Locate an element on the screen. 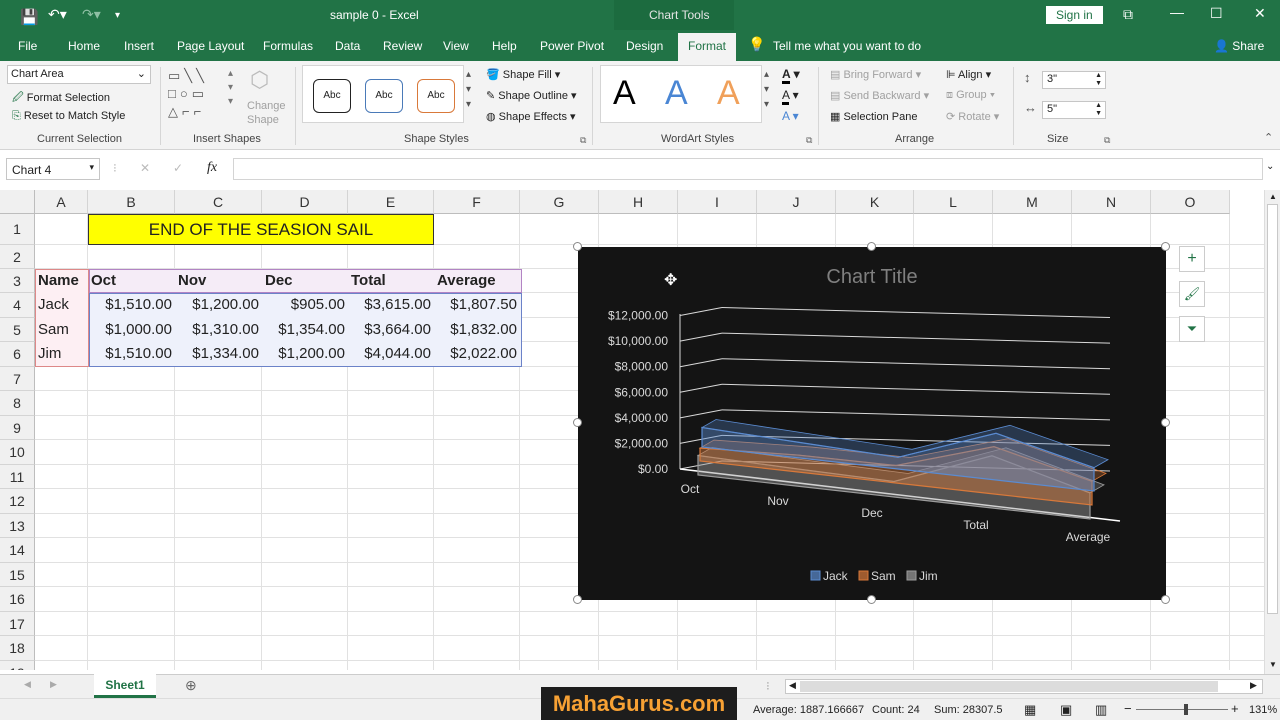 The width and height of the screenshot is (1280, 720). row-header-19: 19 is located at coordinates (17, 665).